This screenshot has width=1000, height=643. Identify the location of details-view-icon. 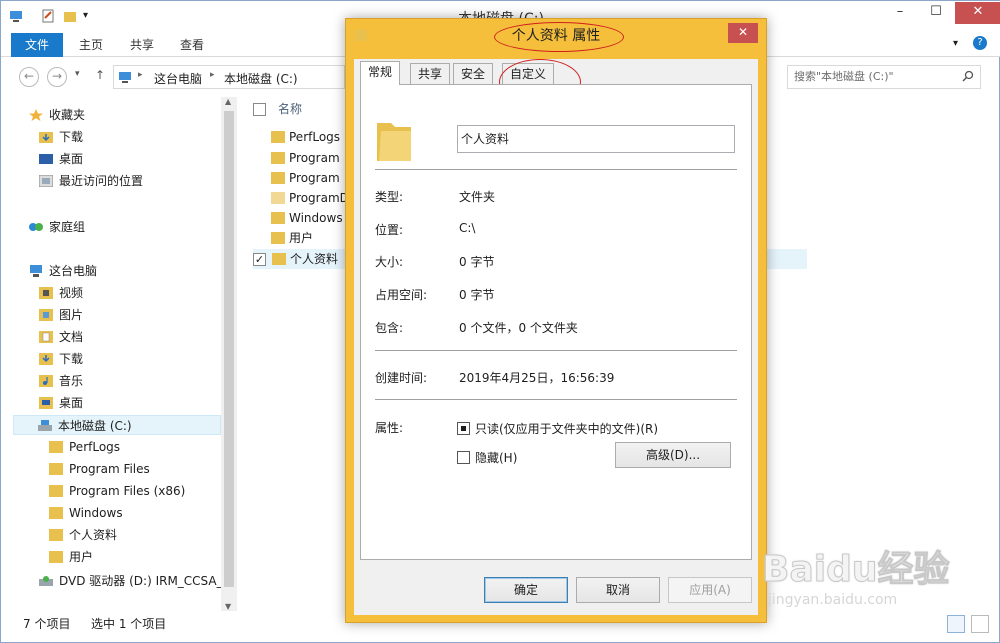
(956, 624).